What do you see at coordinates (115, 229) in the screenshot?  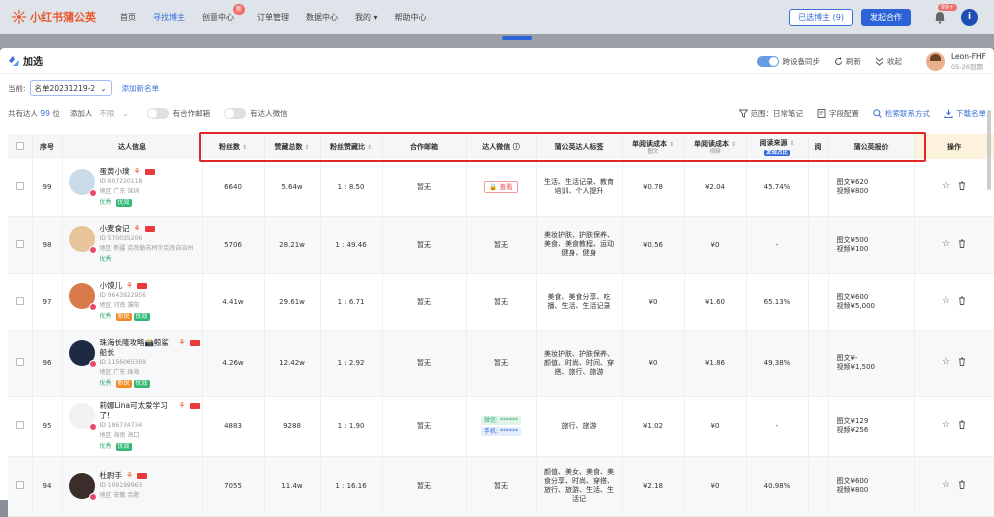 I see `creator-name: 小麦食记` at bounding box center [115, 229].